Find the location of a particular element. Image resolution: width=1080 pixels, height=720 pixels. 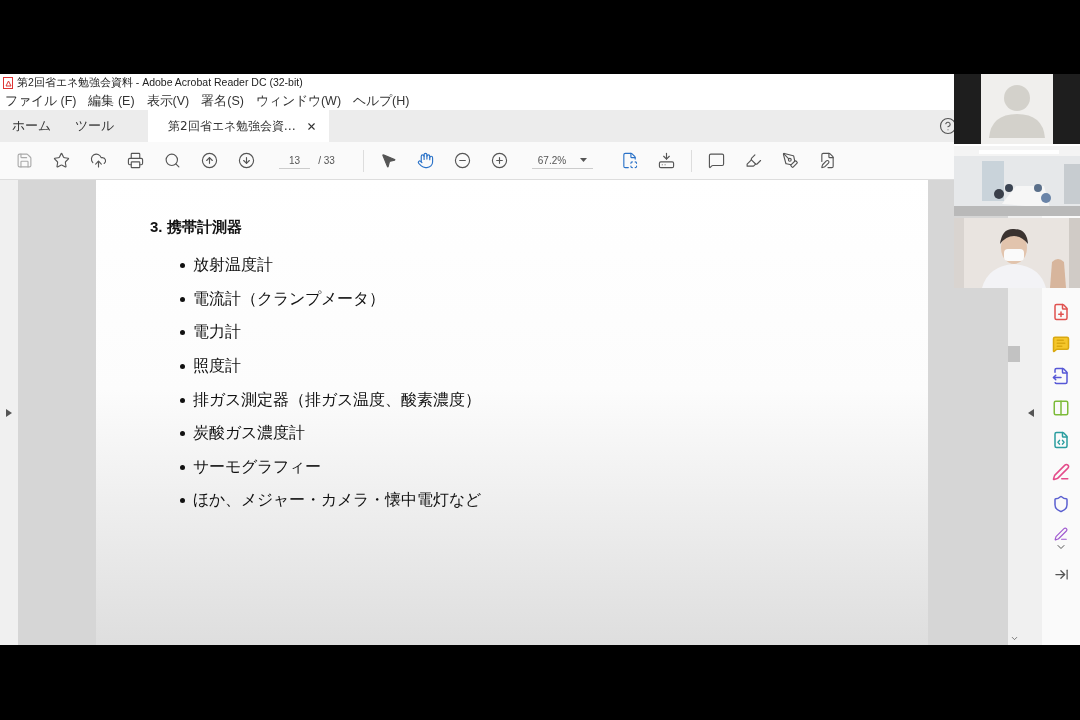

cloud-upload-icon is located at coordinates (98, 160).